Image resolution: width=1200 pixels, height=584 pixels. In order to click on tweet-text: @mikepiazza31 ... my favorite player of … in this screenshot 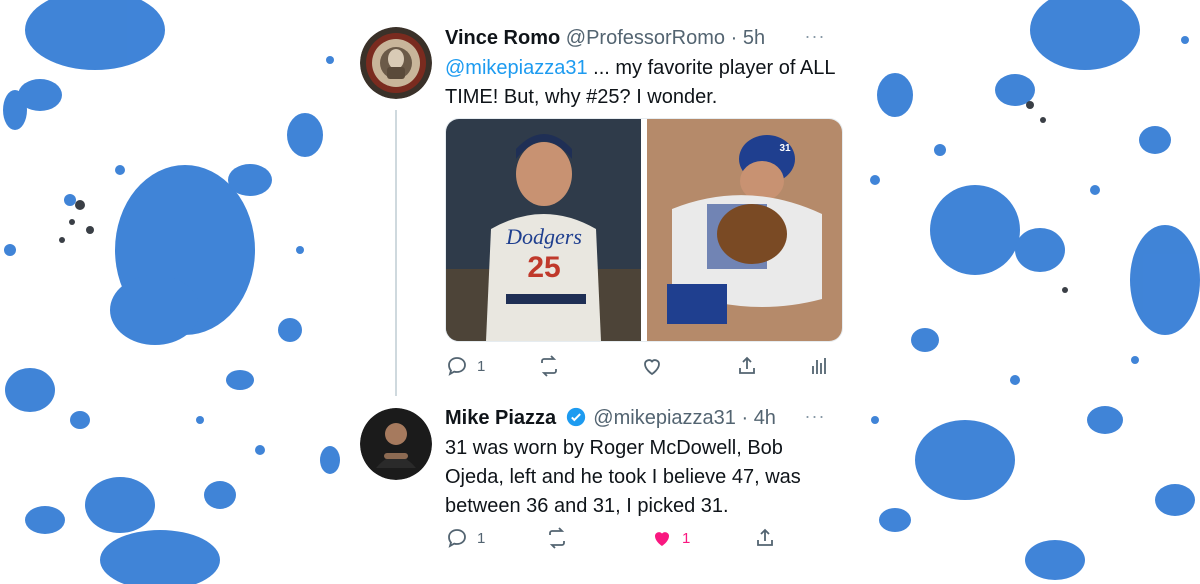, I will do `click(640, 83)`.